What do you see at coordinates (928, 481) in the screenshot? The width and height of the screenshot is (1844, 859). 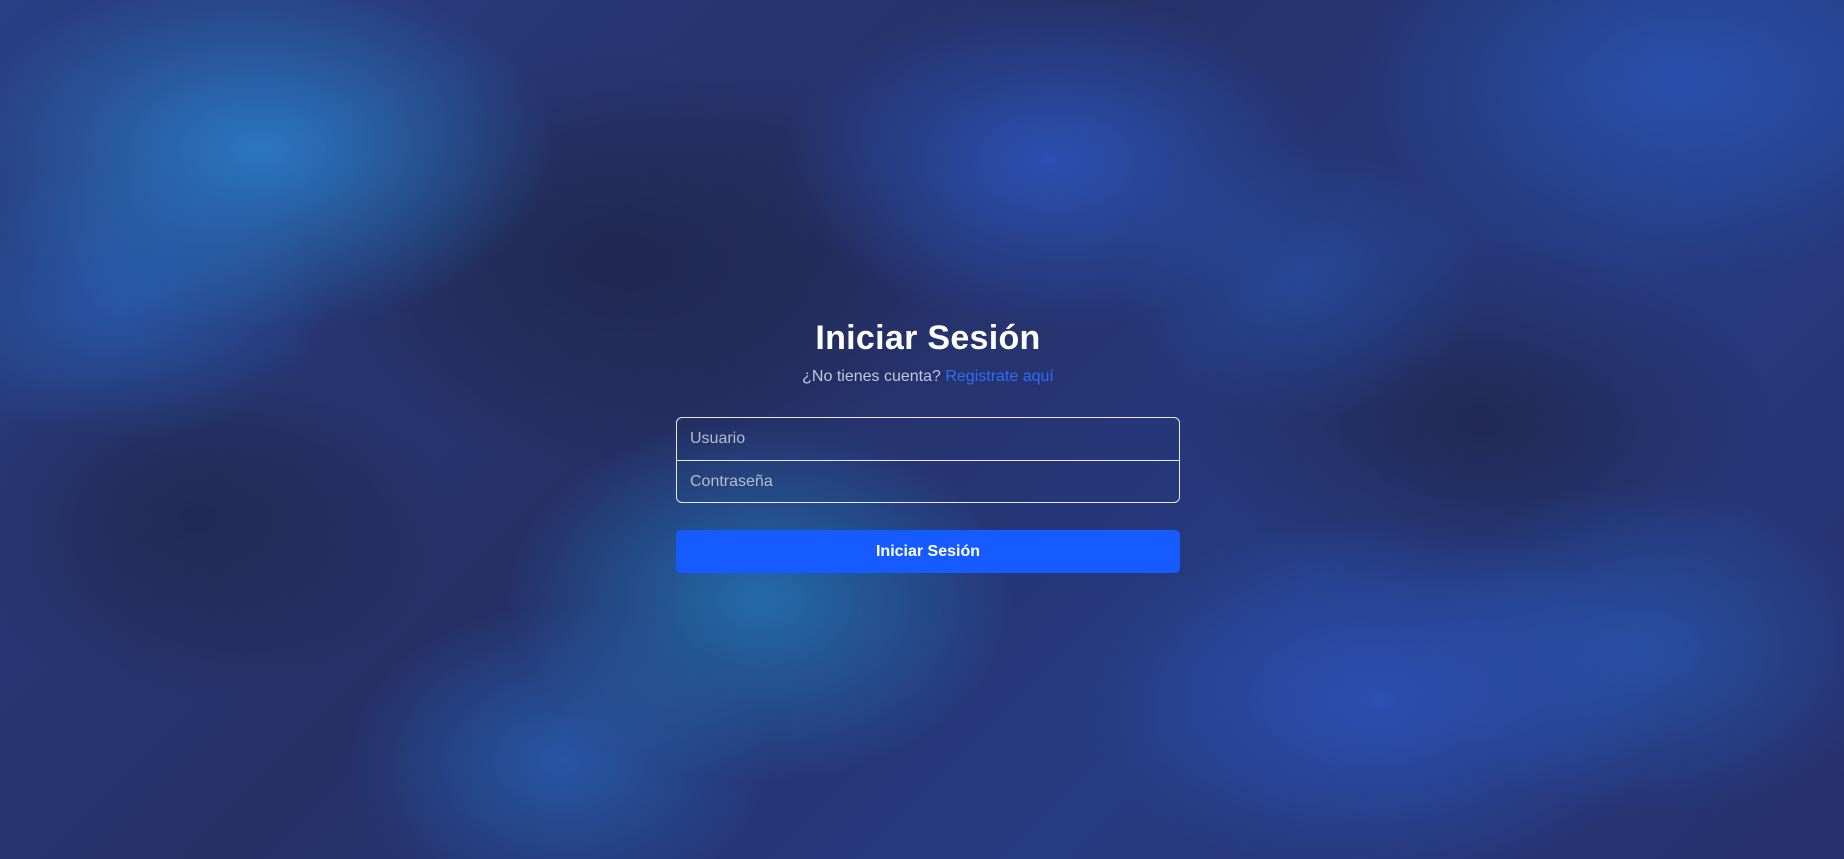 I see `password-input` at bounding box center [928, 481].